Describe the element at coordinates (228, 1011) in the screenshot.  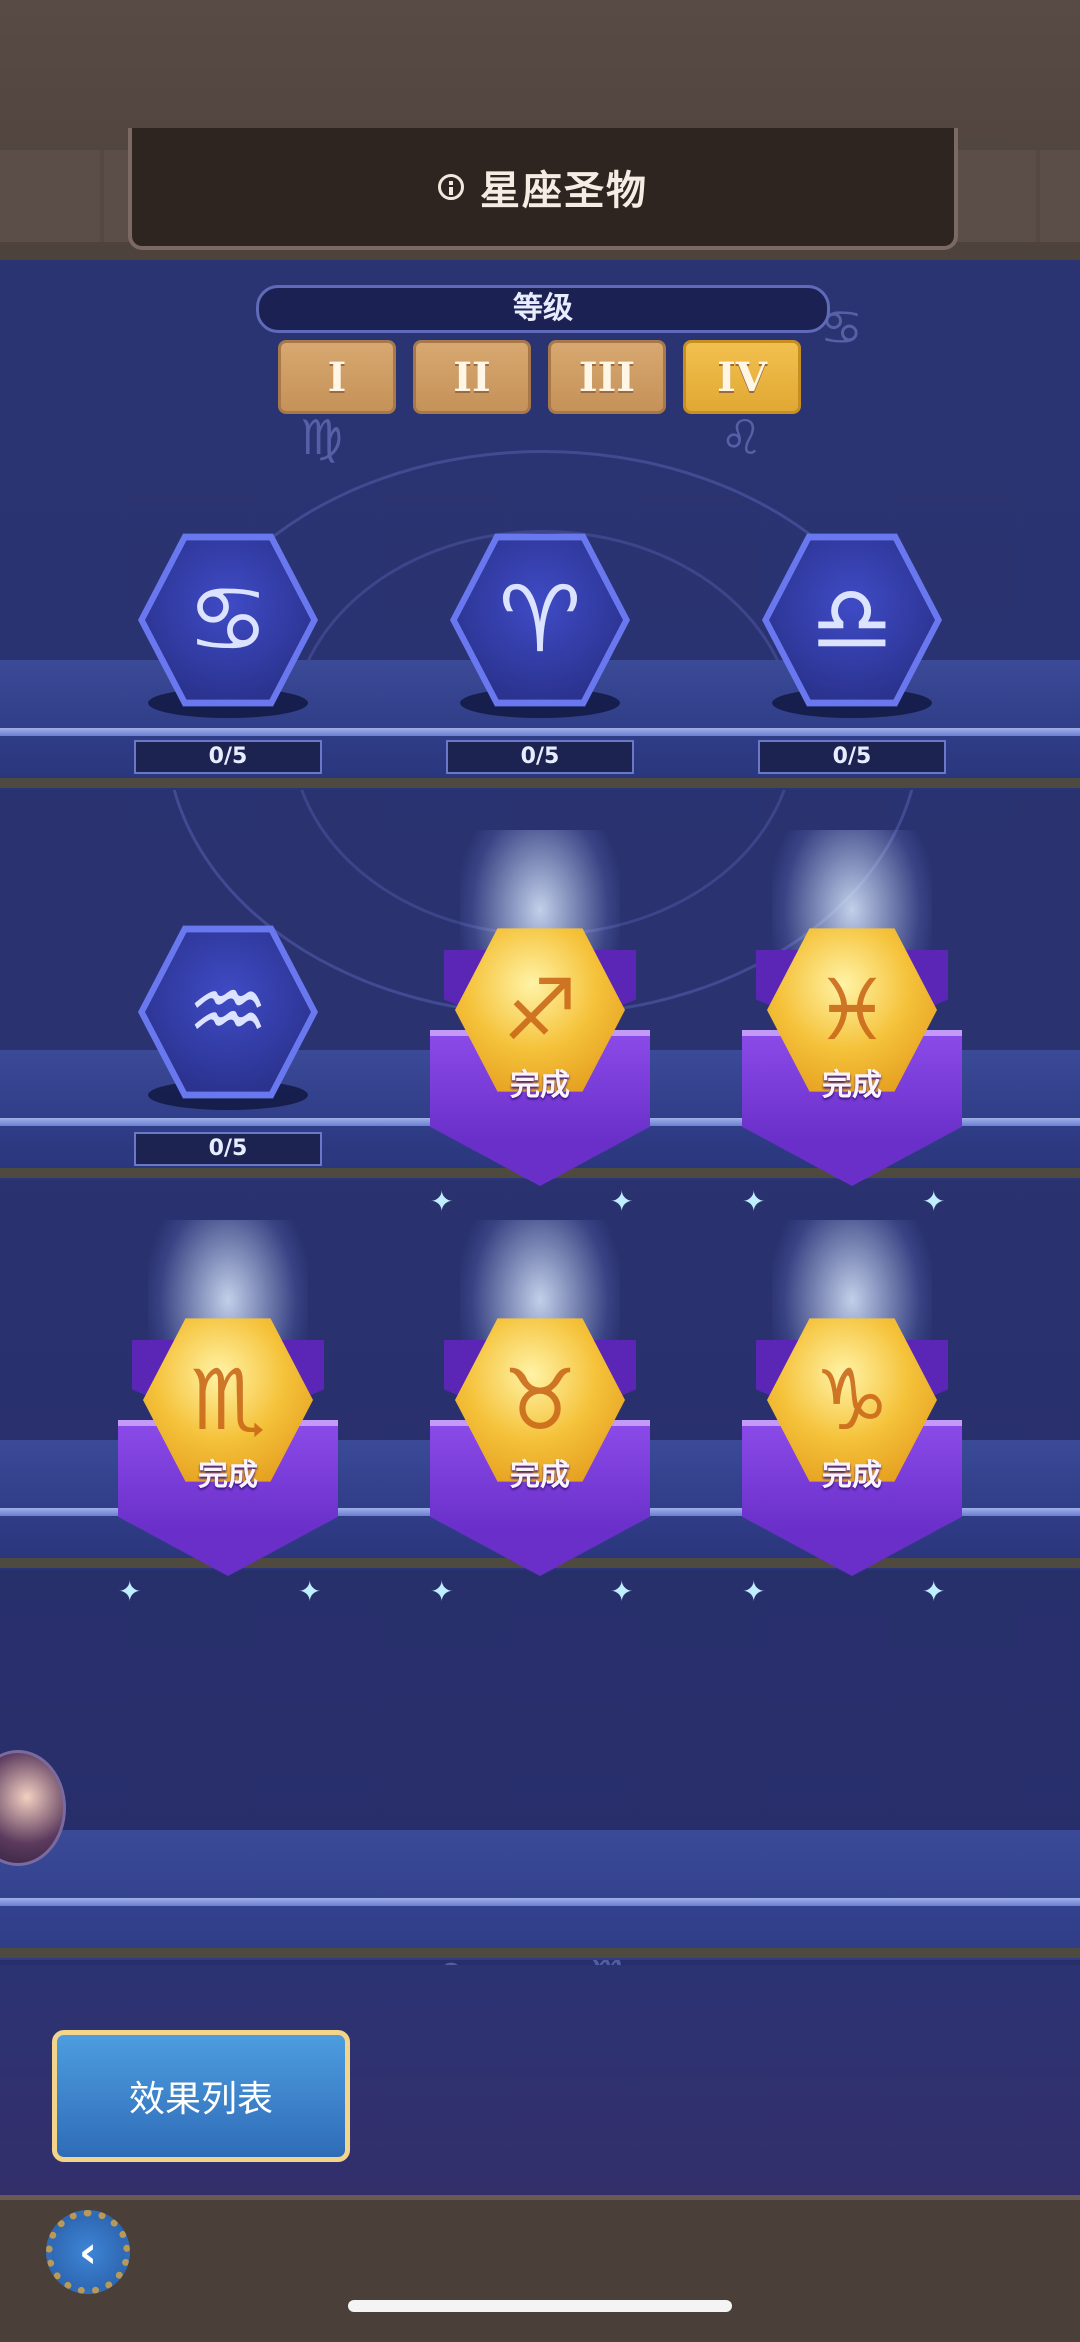
I see `aquarius-icon: ♒` at that location.